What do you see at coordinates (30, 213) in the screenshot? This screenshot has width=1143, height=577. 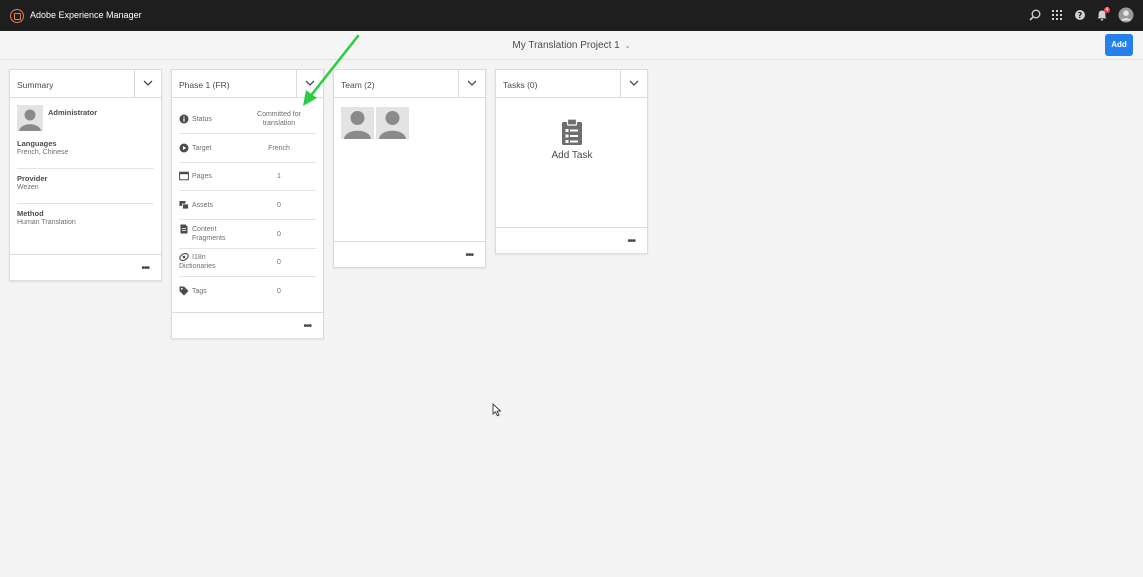 I see `method-label: Method` at bounding box center [30, 213].